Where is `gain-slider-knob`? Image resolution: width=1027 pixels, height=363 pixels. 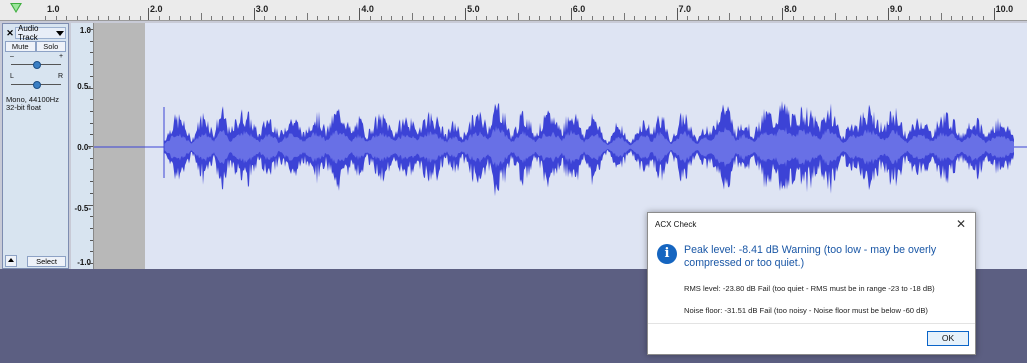
gain-slider-knob is located at coordinates (37, 65).